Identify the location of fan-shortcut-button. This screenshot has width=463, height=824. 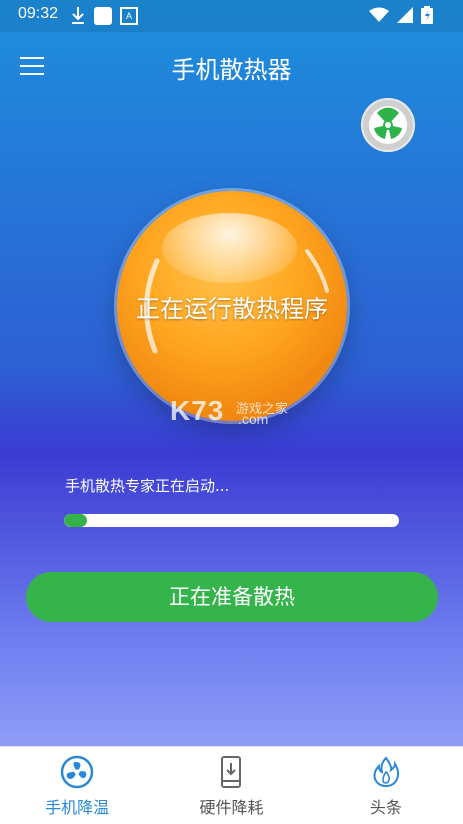
(388, 125).